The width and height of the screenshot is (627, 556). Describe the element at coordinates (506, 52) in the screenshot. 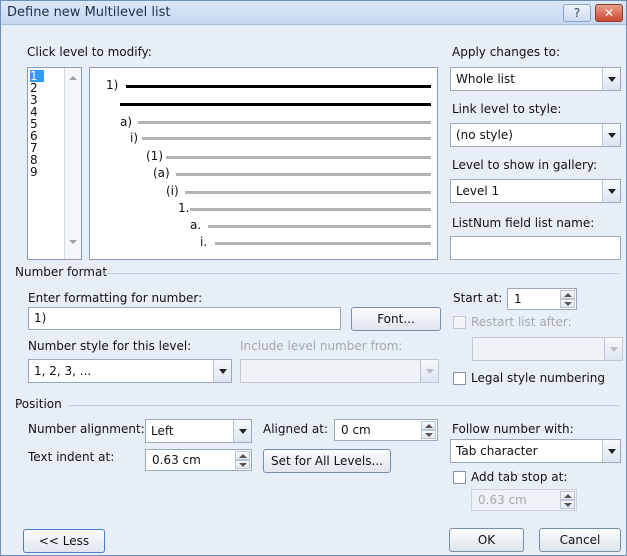

I see `apply-changes-label: Apply changes to:` at that location.